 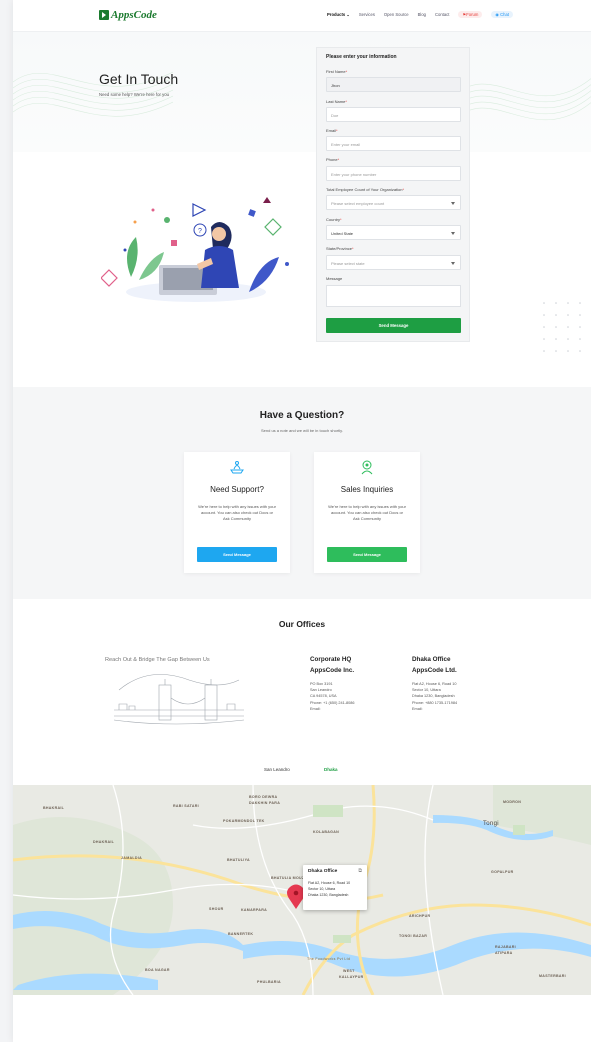 I want to click on map-label-shour: SHOUR, so click(x=216, y=909).